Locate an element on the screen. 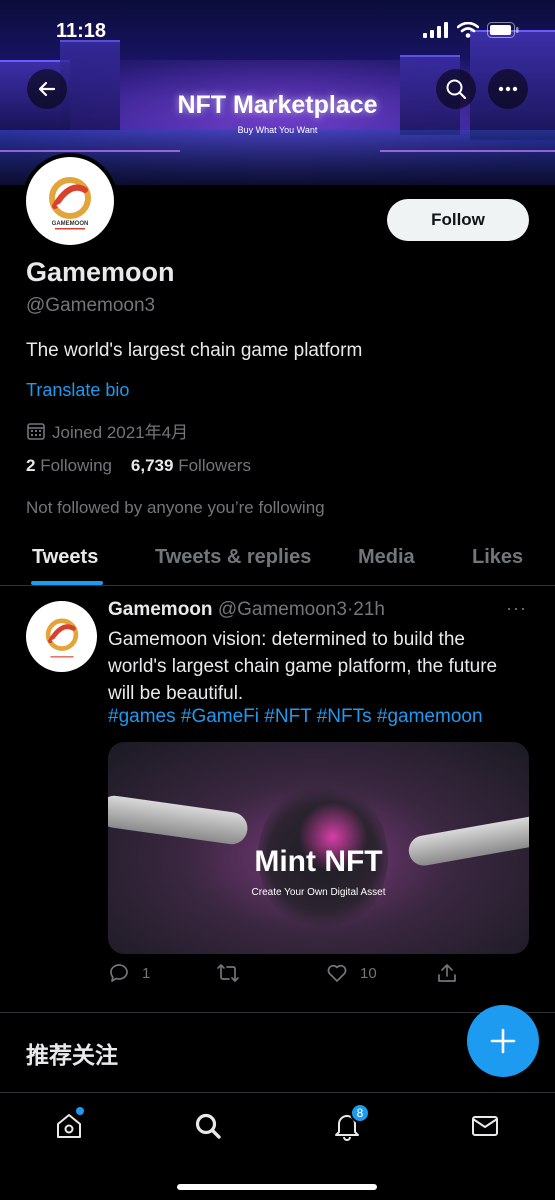 The width and height of the screenshot is (555, 1200). like-count: 10 is located at coordinates (368, 973).